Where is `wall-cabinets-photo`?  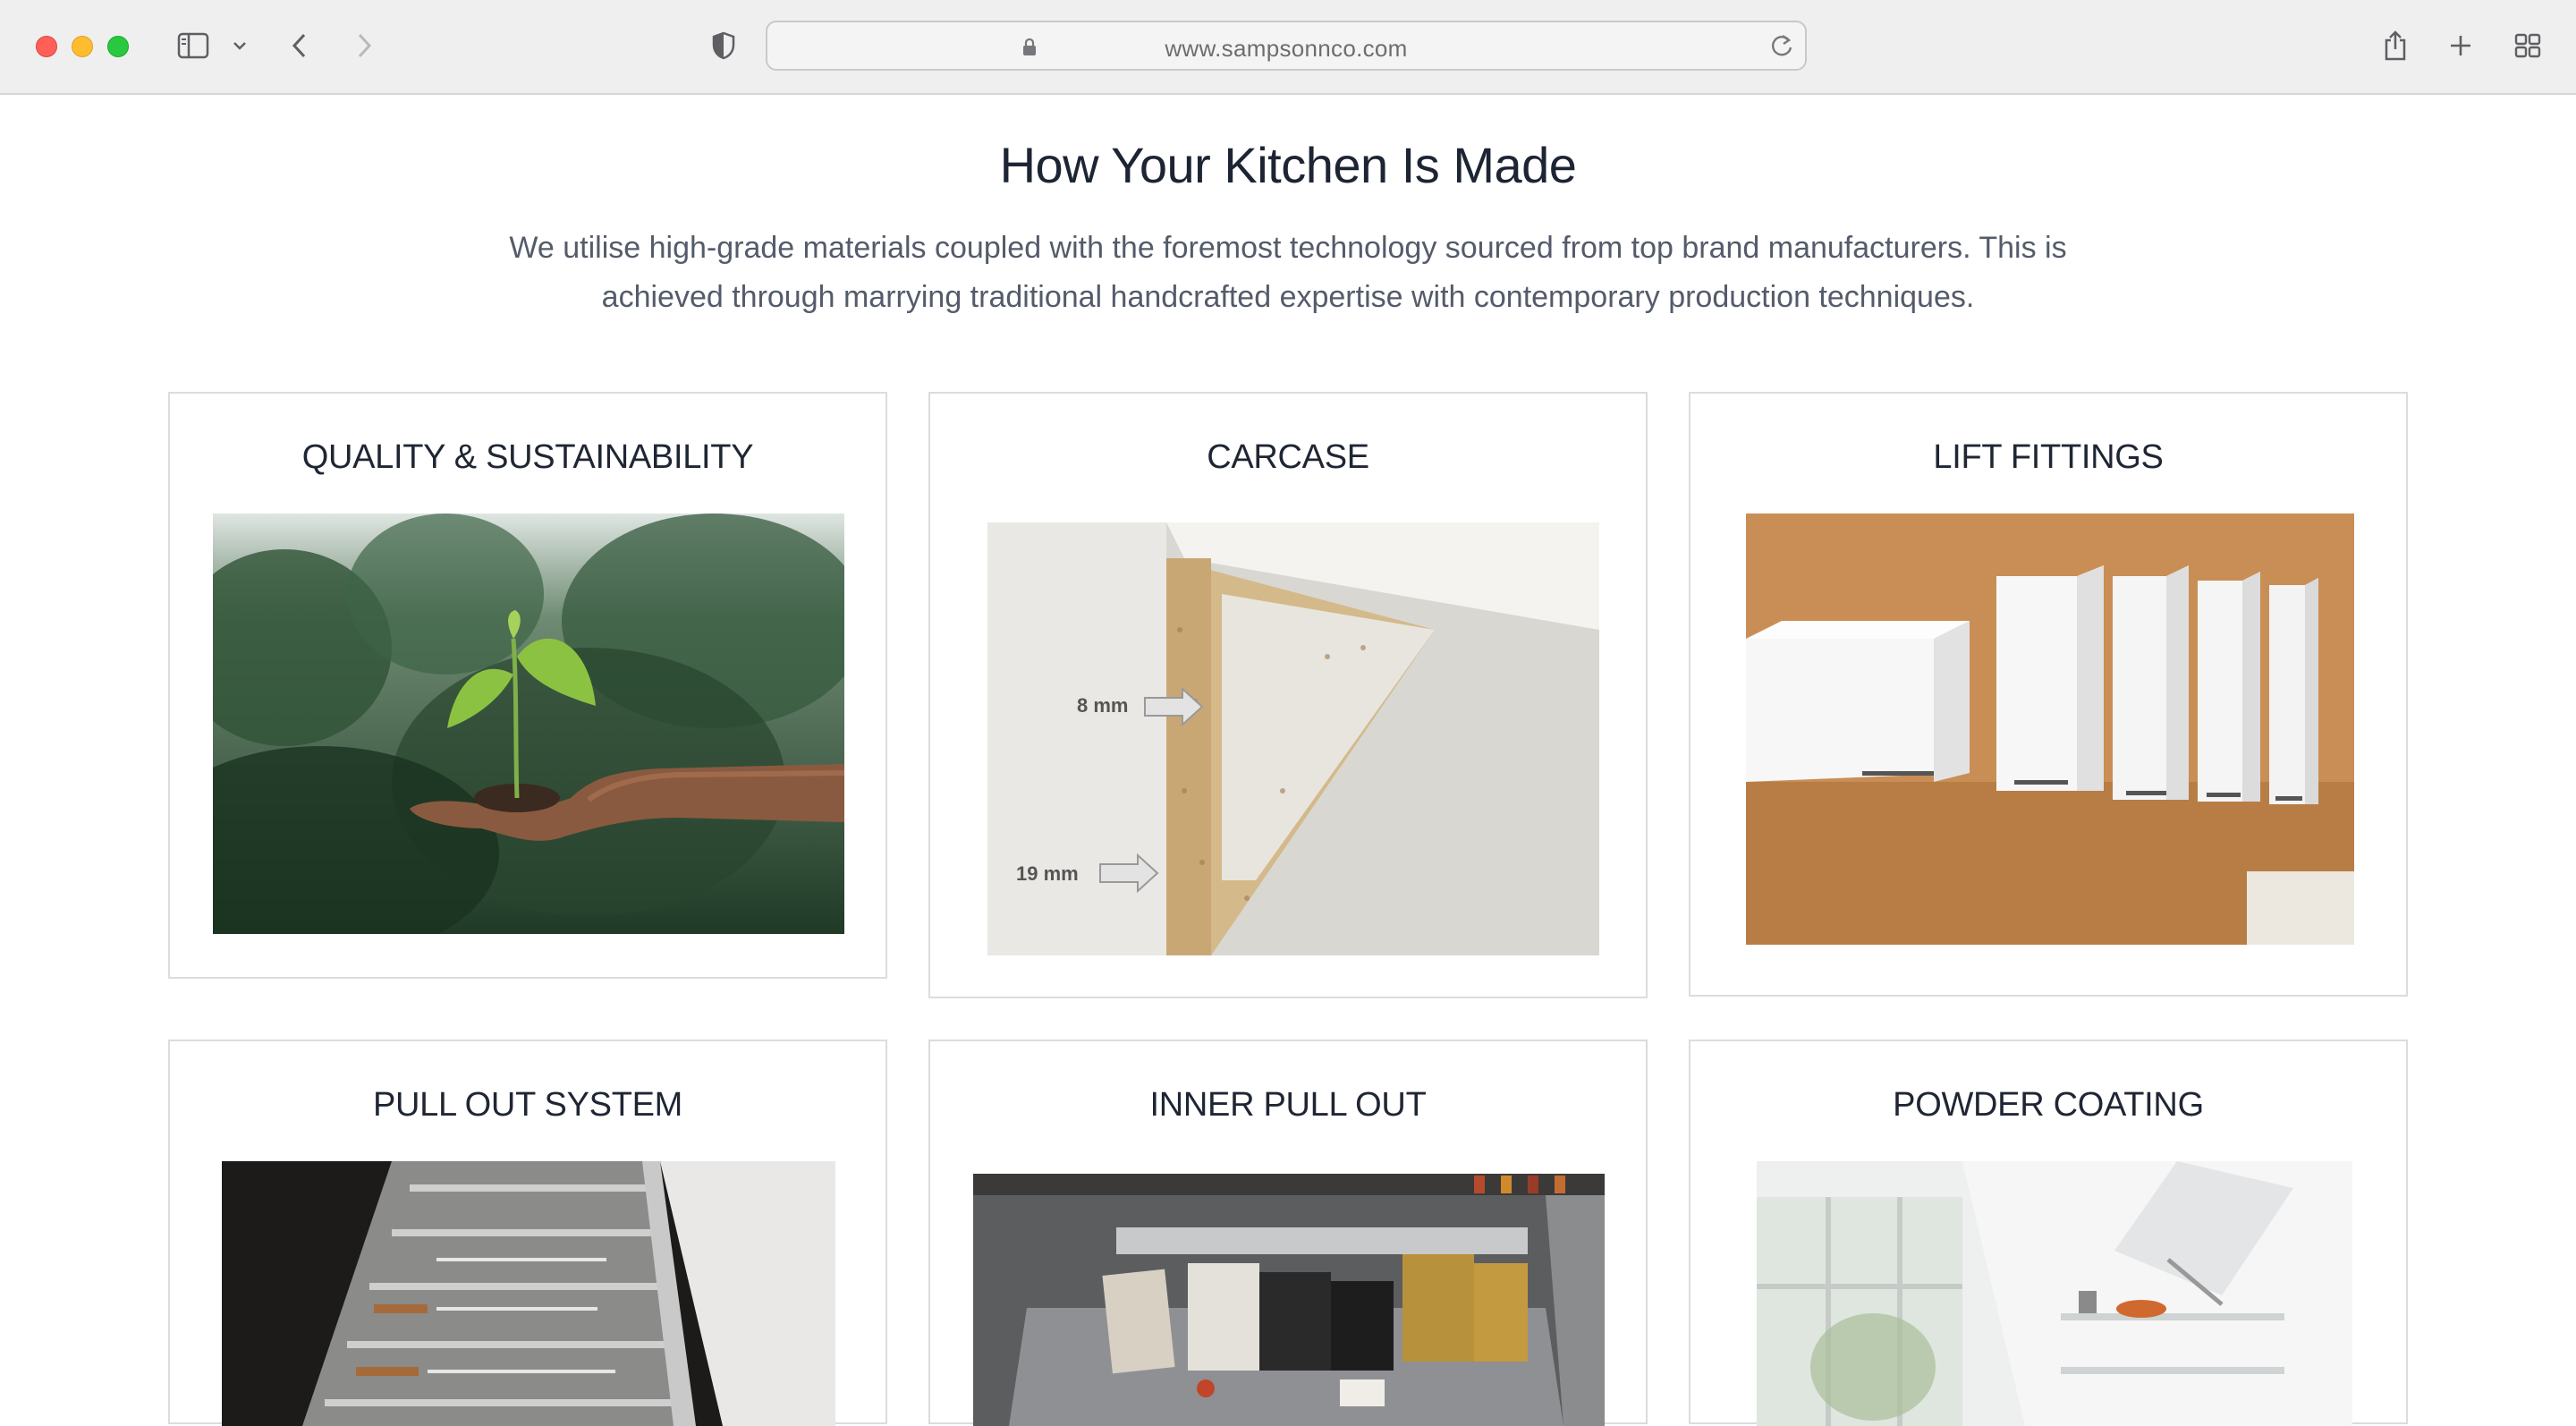
wall-cabinets-photo is located at coordinates (2050, 730).